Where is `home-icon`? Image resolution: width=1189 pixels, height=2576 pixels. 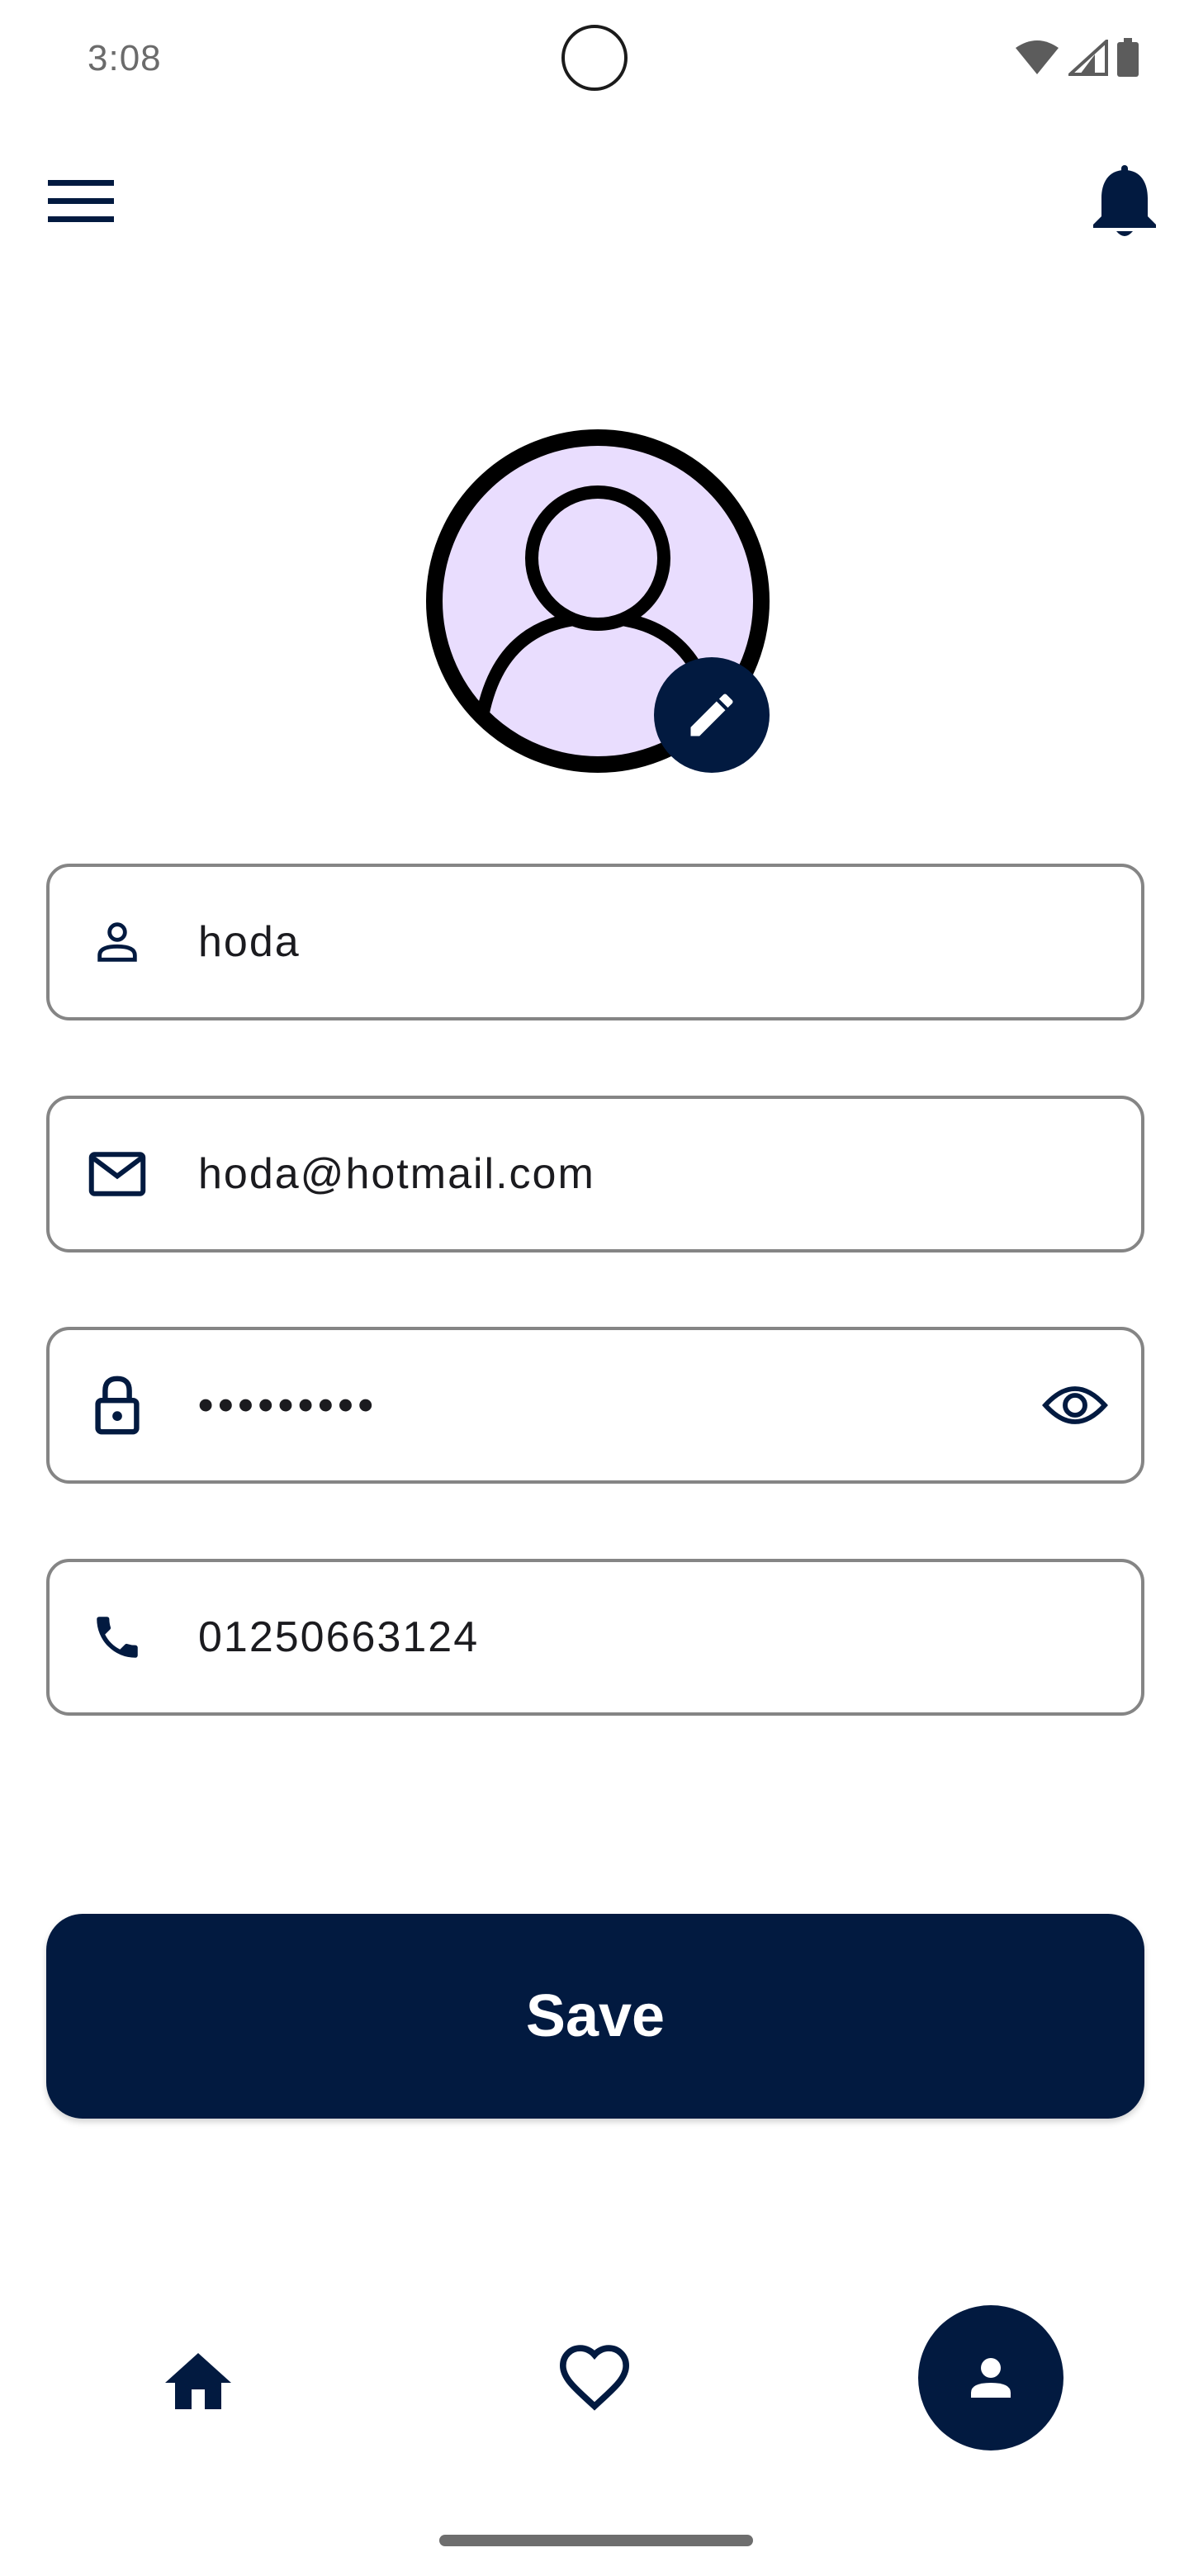 home-icon is located at coordinates (198, 2381).